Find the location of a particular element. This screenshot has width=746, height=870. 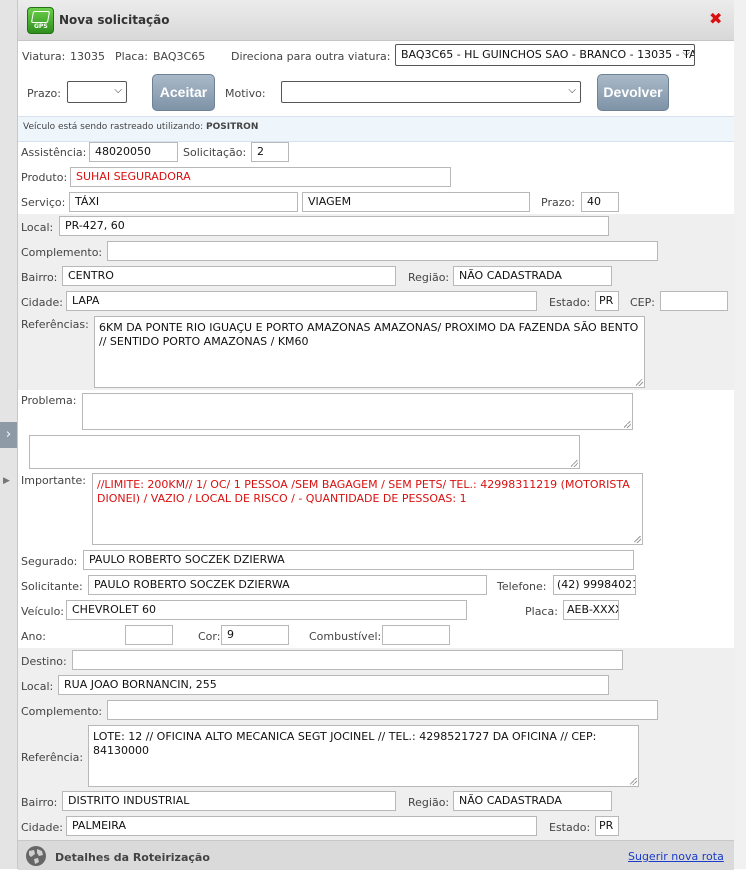

estado-field: PR is located at coordinates (607, 301).